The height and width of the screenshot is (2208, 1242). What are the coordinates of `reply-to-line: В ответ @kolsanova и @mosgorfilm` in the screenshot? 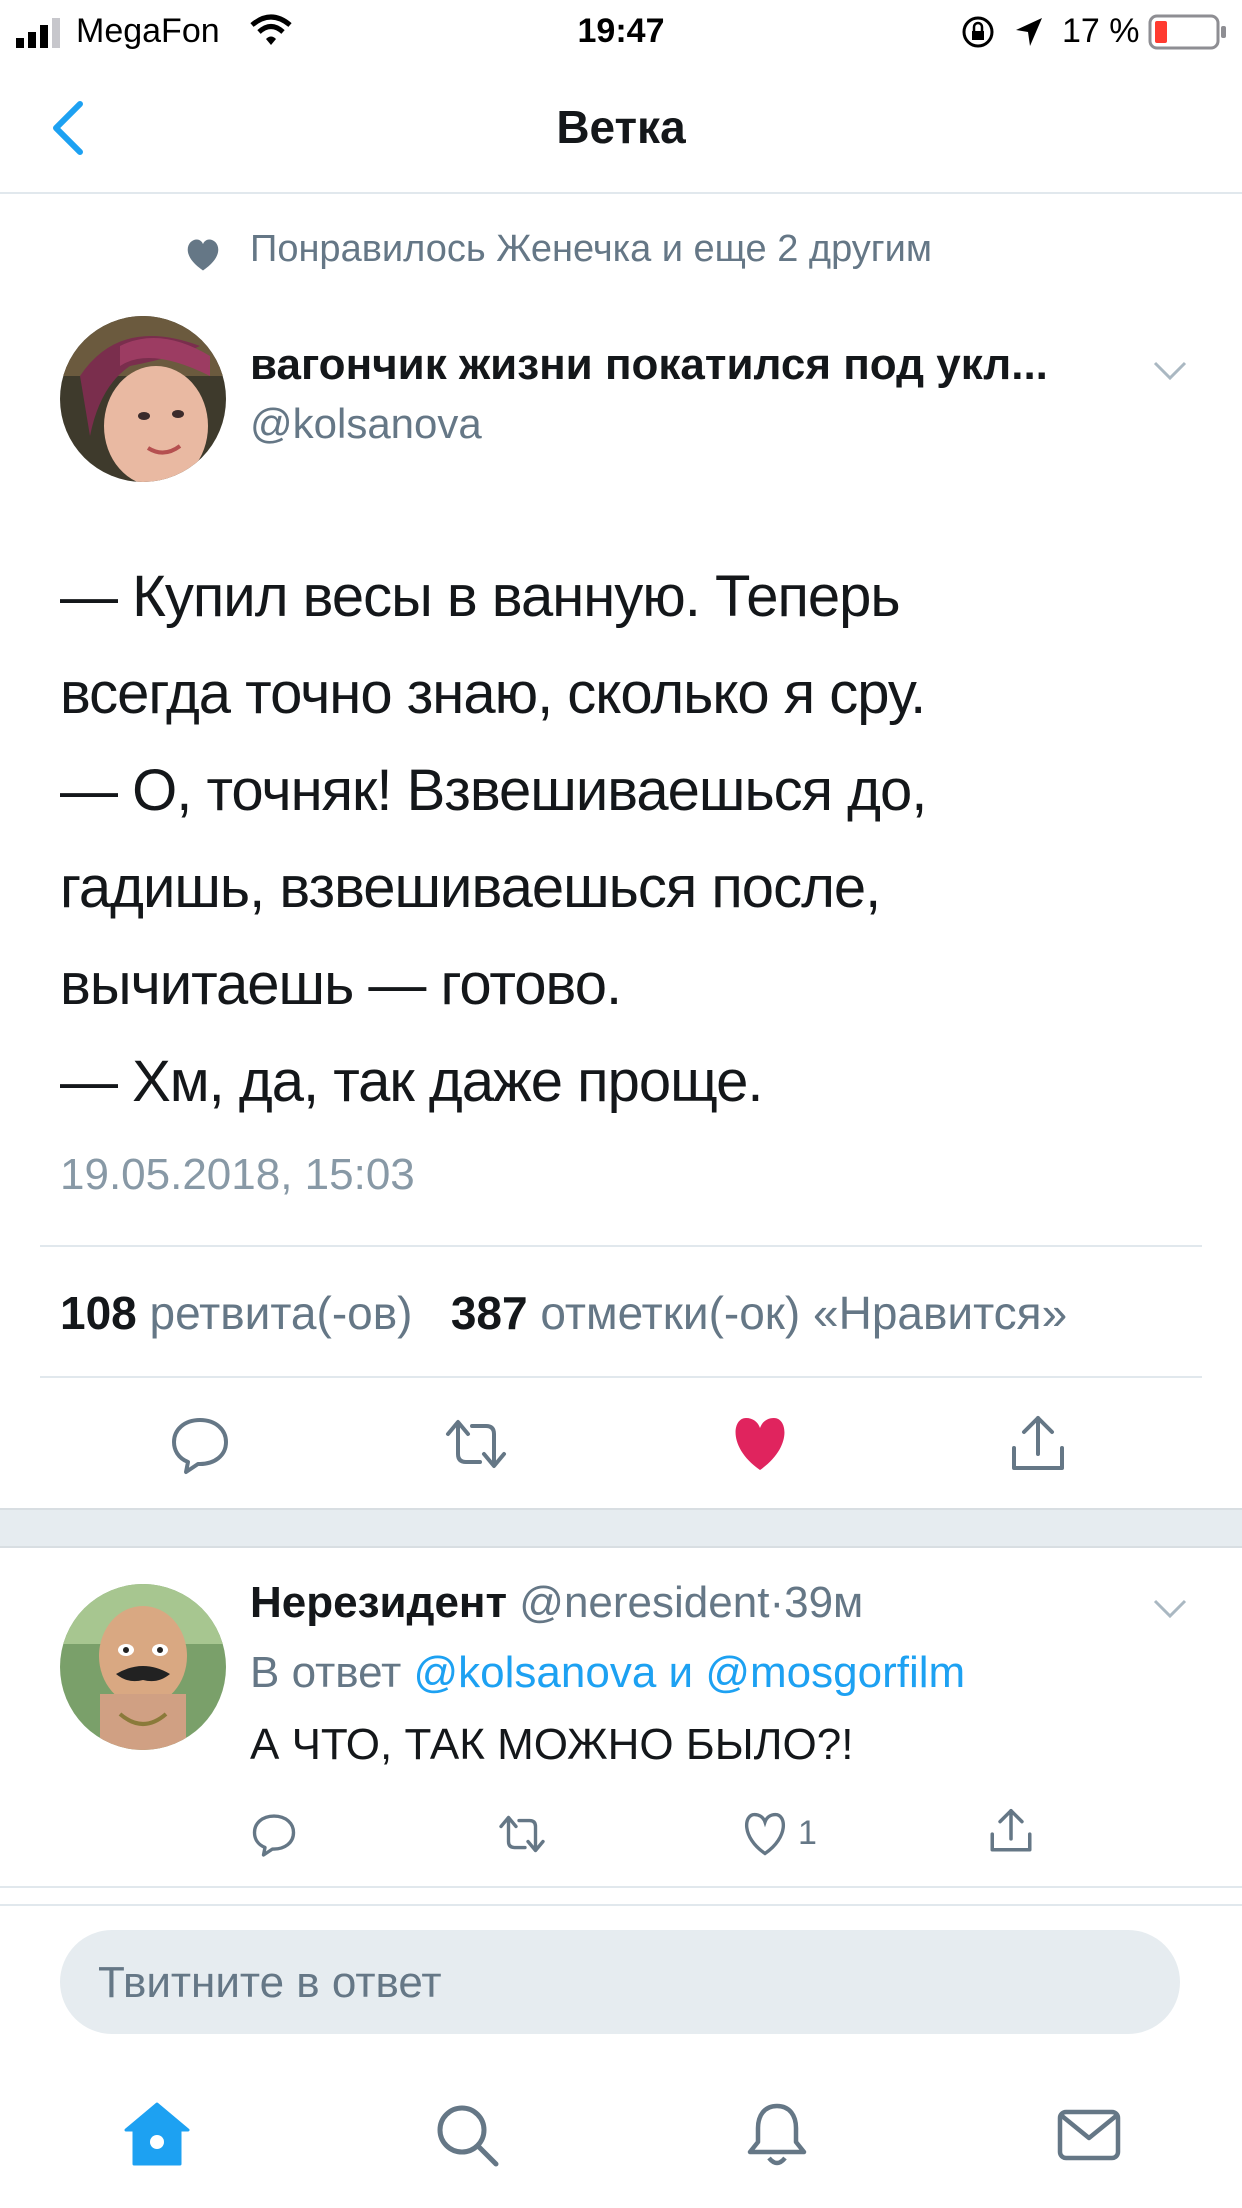 It's located at (607, 1673).